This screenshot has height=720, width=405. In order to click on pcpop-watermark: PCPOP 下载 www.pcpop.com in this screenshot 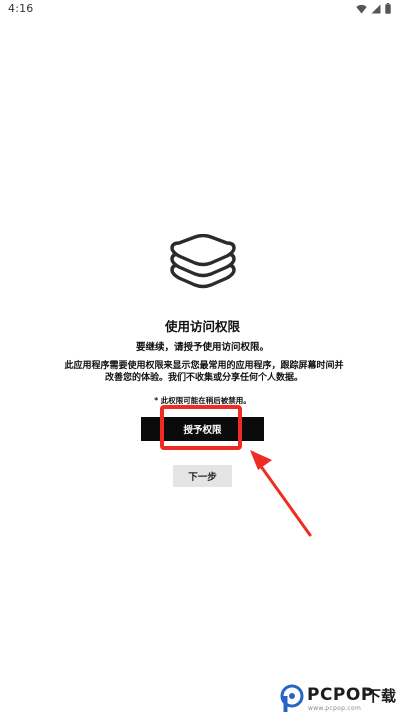, I will do `click(341, 699)`.